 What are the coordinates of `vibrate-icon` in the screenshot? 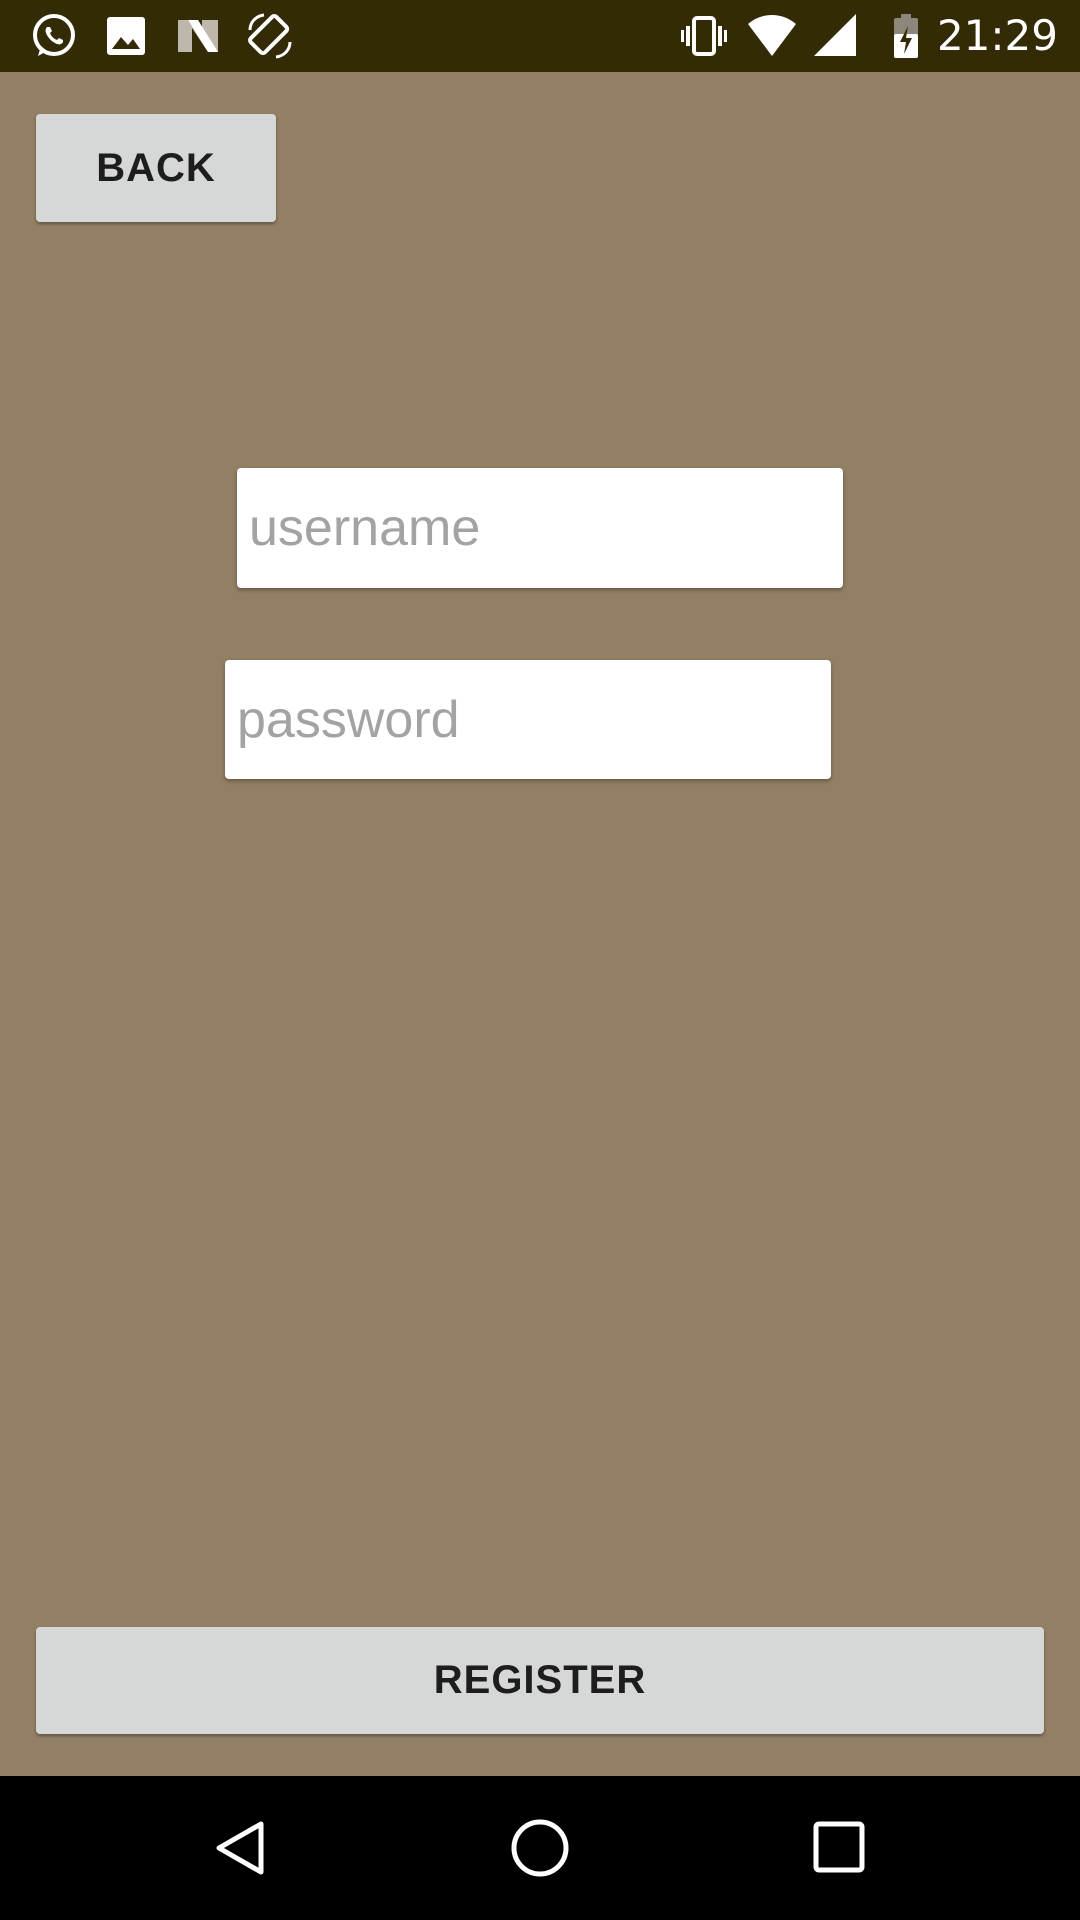 It's located at (704, 36).